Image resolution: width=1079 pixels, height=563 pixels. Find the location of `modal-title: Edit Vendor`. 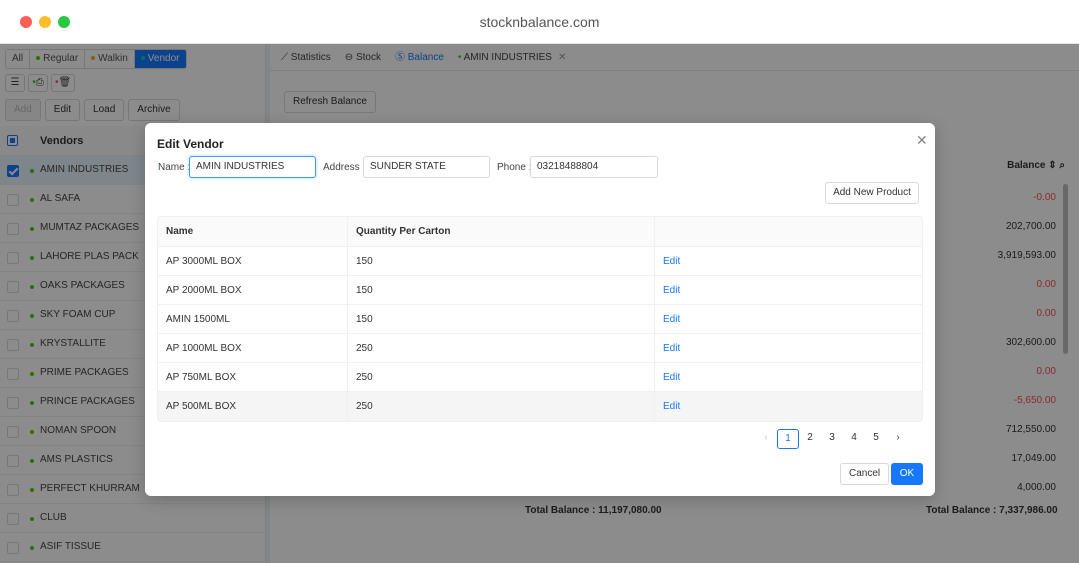

modal-title: Edit Vendor is located at coordinates (190, 144).